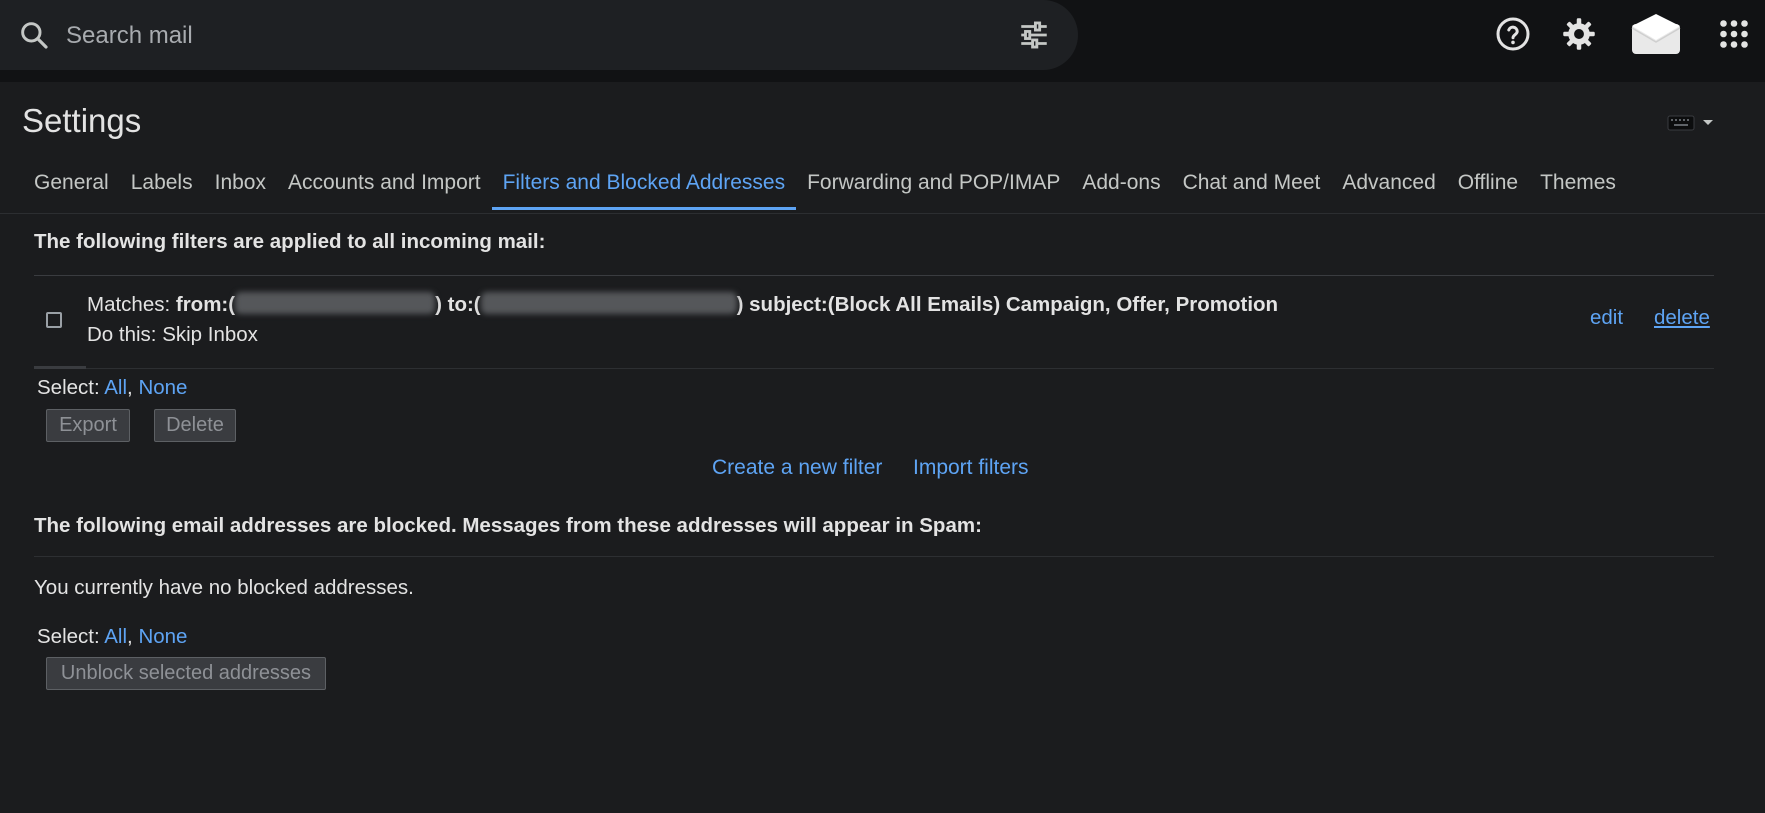  I want to click on filter-row-checkbox, so click(54, 320).